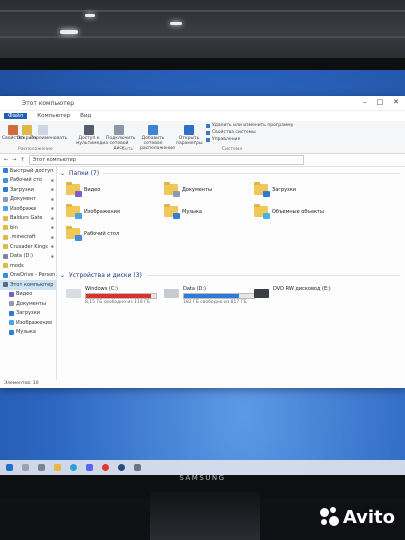 The height and width of the screenshot is (540, 405). What do you see at coordinates (28, 333) in the screenshot?
I see `nav-item: Музыка` at bounding box center [28, 333].